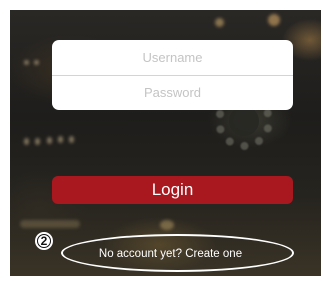 This screenshot has width=331, height=281. What do you see at coordinates (44, 241) in the screenshot?
I see `step-number-badge: 2` at bounding box center [44, 241].